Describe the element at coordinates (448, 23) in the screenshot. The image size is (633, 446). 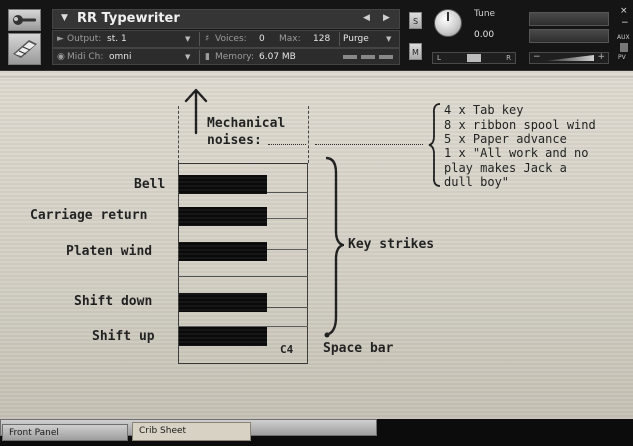
I see `tune-knob` at that location.